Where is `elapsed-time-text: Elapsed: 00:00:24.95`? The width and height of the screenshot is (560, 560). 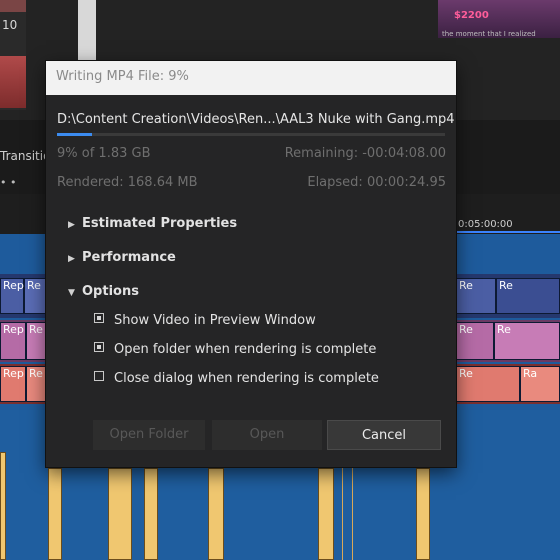
elapsed-time-text: Elapsed: 00:00:24.95 is located at coordinates (376, 182).